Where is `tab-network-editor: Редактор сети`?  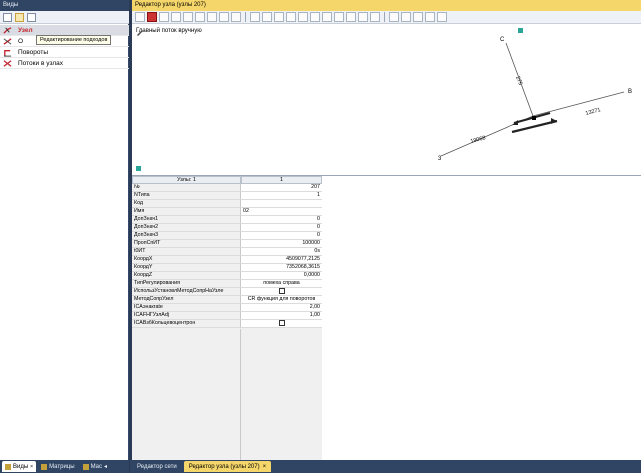 tab-network-editor: Редактор сети is located at coordinates (157, 466).